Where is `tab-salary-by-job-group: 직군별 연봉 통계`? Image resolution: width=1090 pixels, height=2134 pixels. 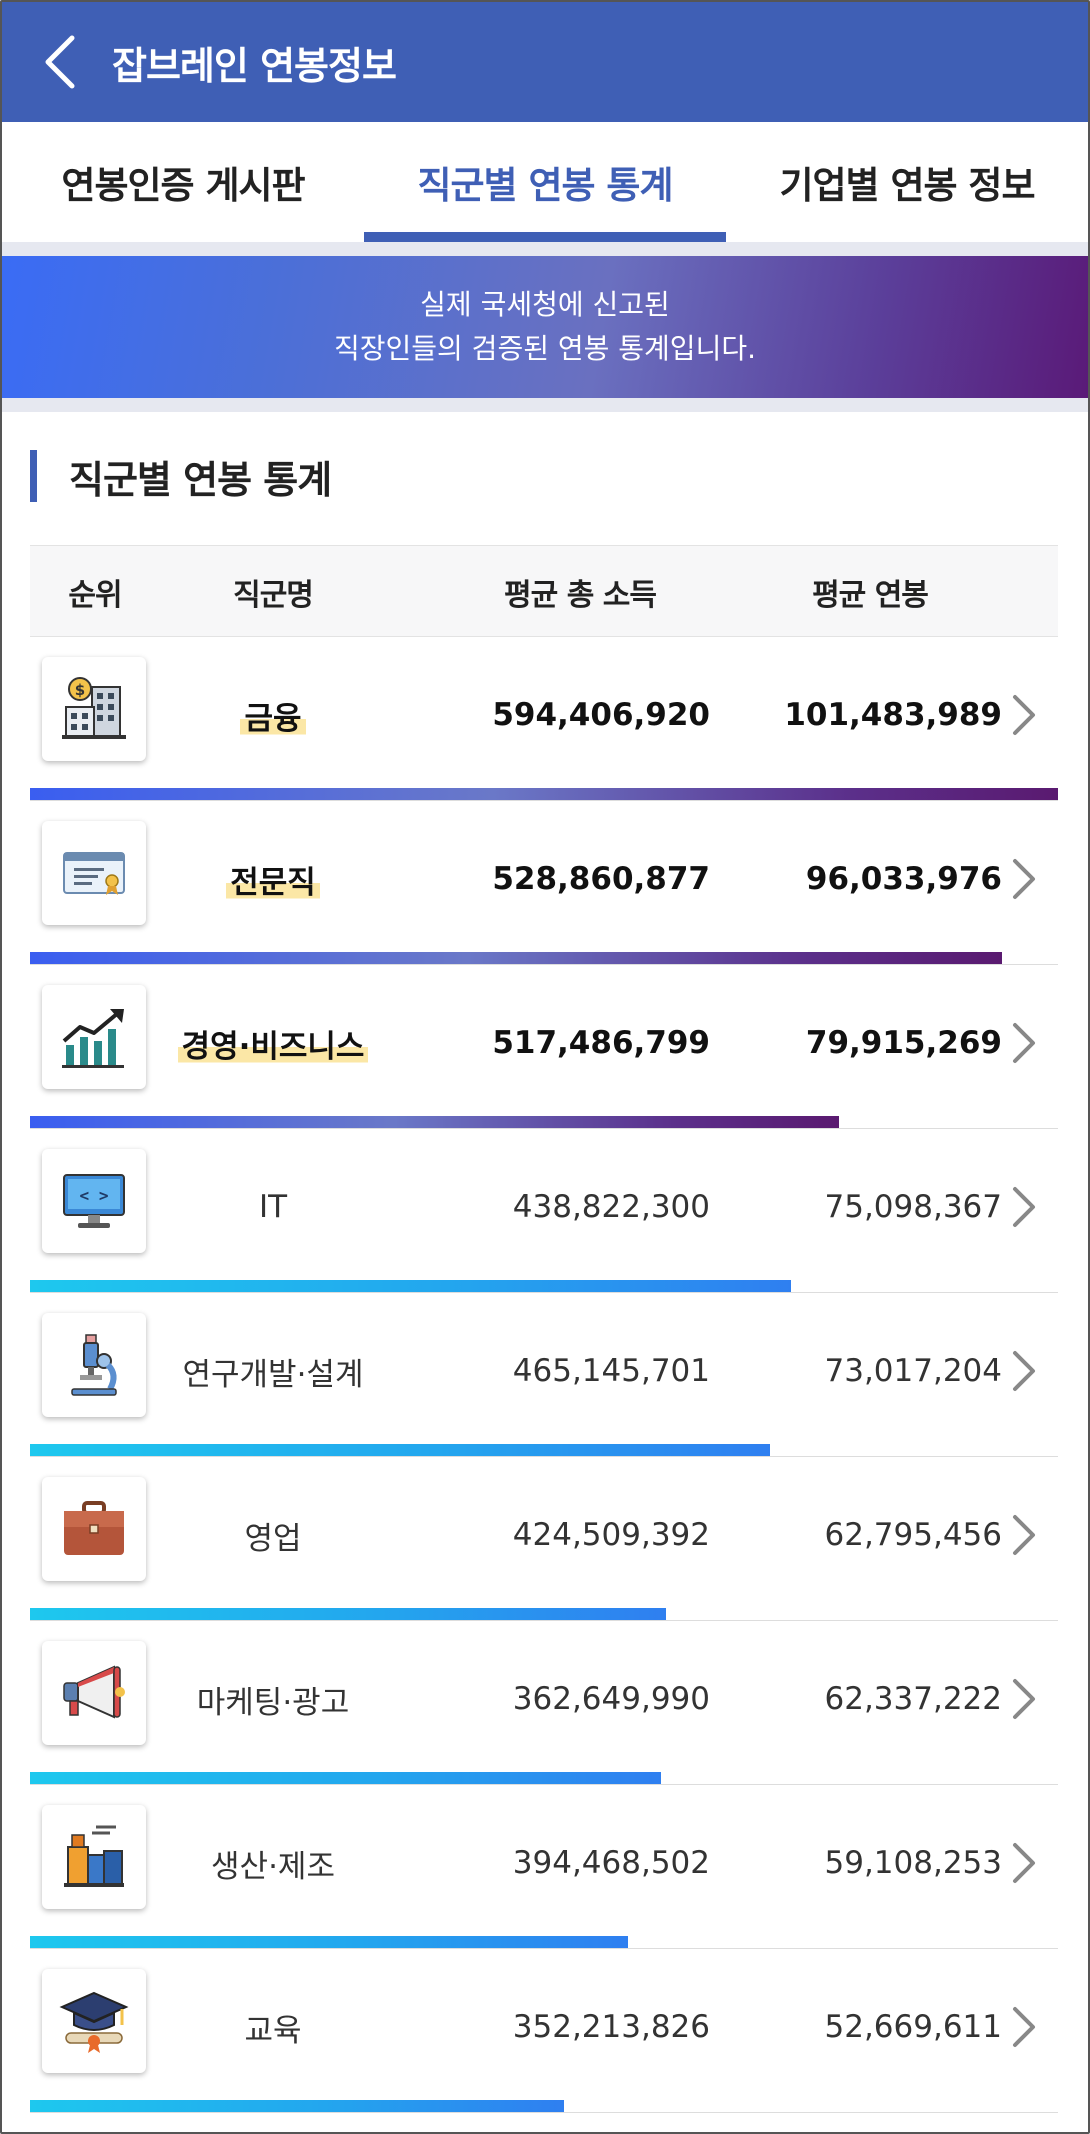 tab-salary-by-job-group: 직군별 연봉 통계 is located at coordinates (545, 182).